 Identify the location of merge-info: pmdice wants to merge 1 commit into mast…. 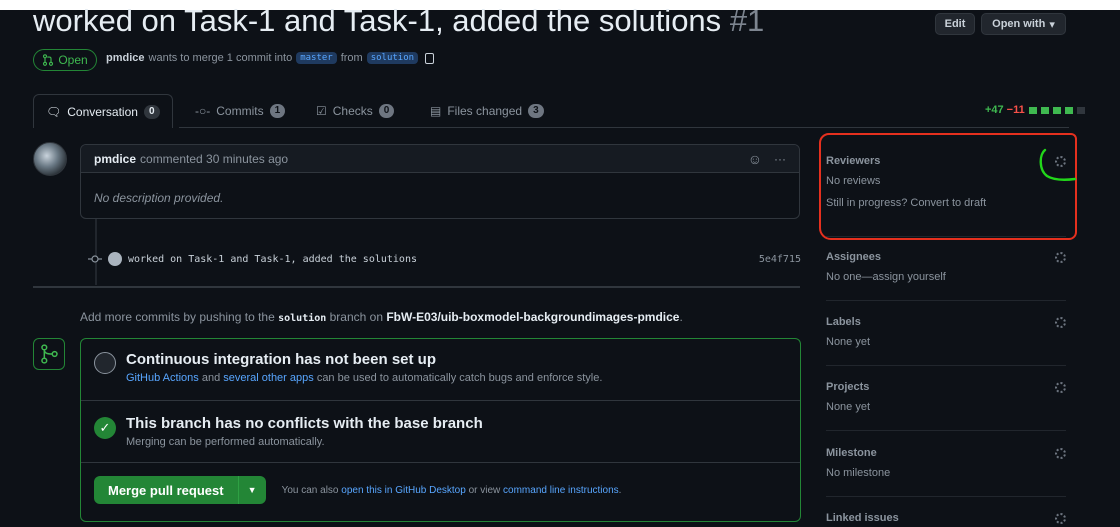
(270, 58).